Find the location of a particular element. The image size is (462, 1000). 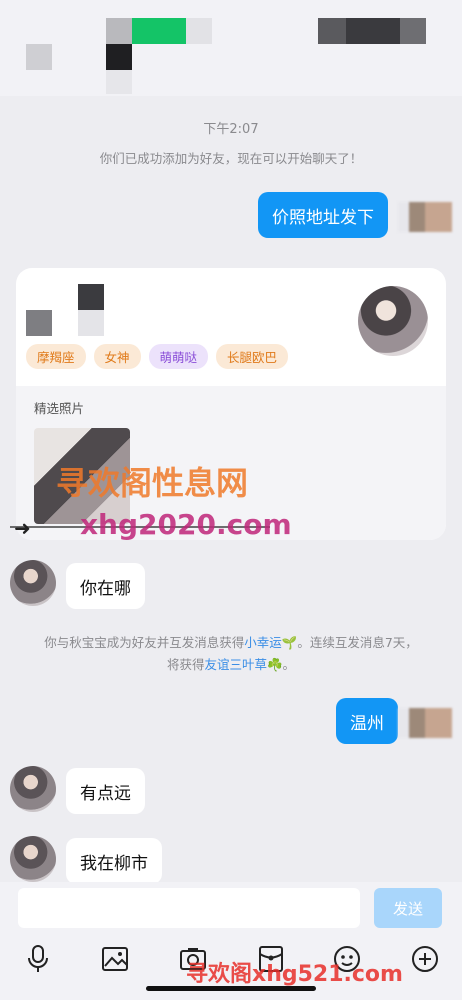

little-luck-link: 小幸运🌱 is located at coordinates (270, 642).